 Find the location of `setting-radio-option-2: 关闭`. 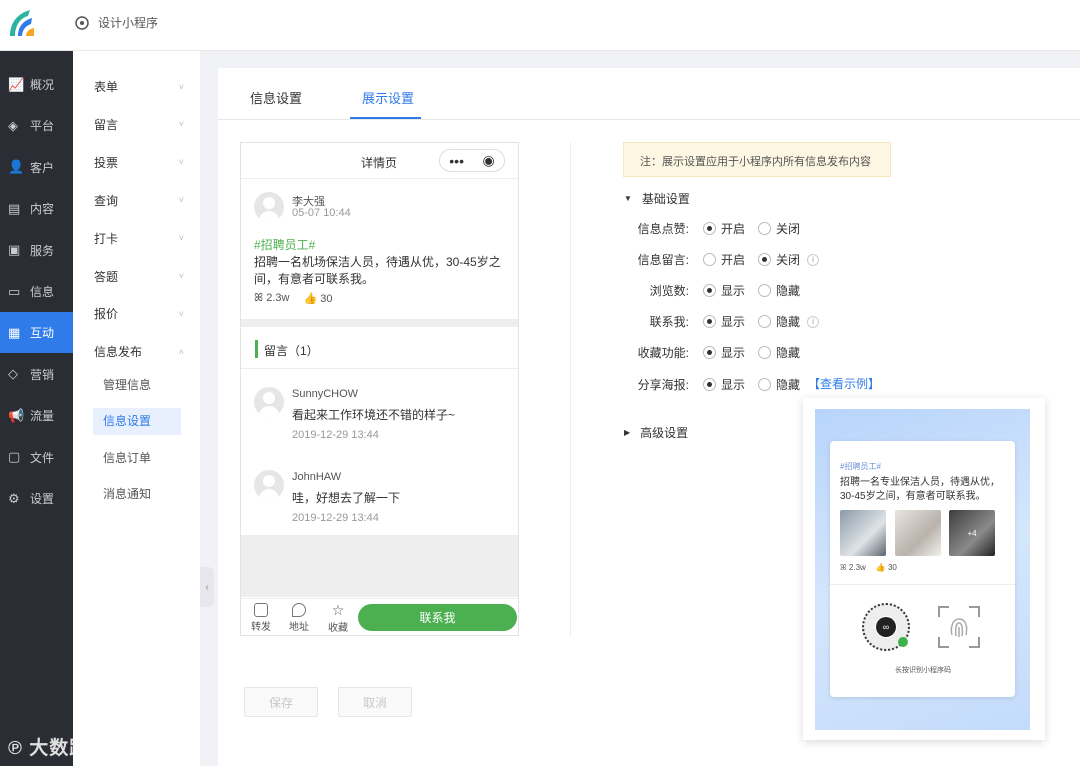

setting-radio-option-2: 关闭 is located at coordinates (779, 228).